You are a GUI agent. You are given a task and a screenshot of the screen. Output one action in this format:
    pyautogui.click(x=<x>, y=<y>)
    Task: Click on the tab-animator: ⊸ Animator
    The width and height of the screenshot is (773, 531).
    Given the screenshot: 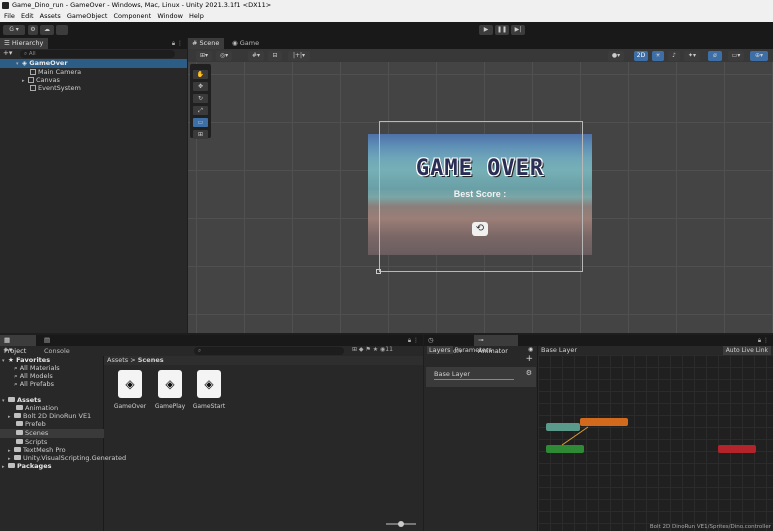 What is the action you would take?
    pyautogui.click(x=496, y=345)
    